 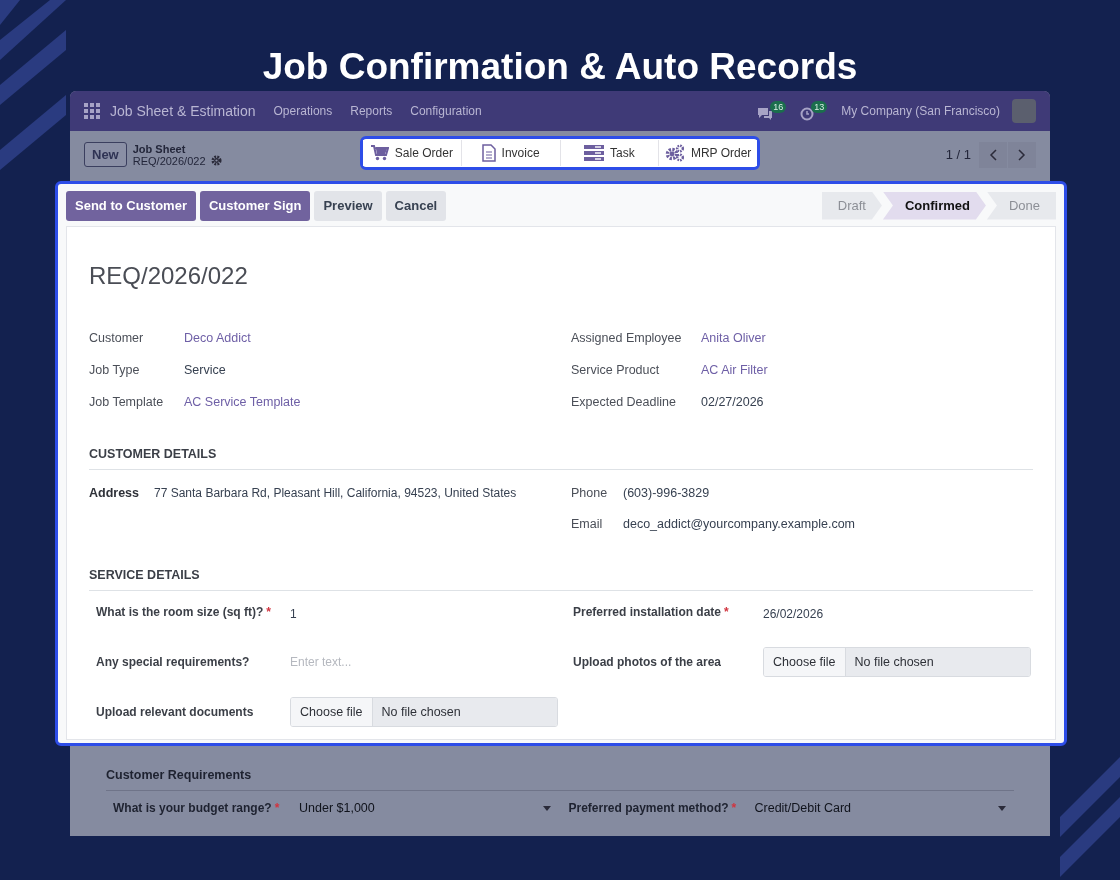 I want to click on field-label: Assigned Employee, so click(x=627, y=338).